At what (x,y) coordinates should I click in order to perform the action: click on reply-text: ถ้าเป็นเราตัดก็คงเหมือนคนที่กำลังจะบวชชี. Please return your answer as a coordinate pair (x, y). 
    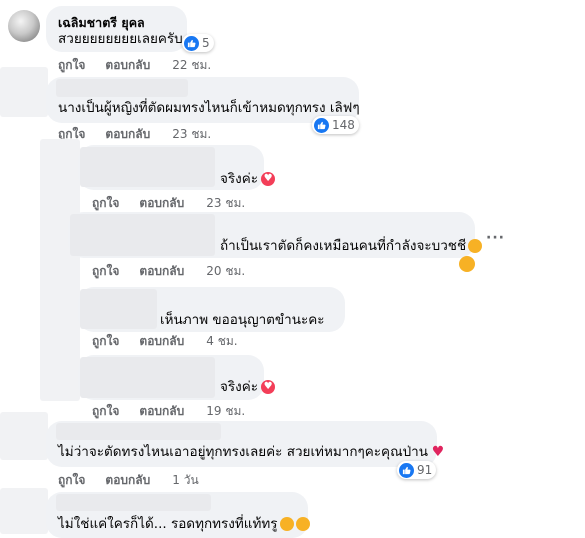
    Looking at the image, I should click on (351, 246).